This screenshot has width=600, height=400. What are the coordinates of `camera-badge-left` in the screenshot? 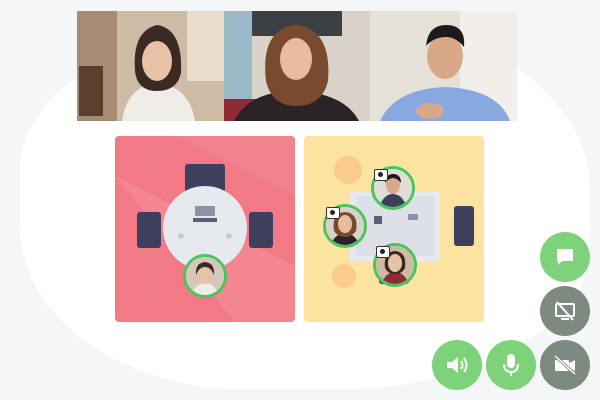 It's located at (333, 213).